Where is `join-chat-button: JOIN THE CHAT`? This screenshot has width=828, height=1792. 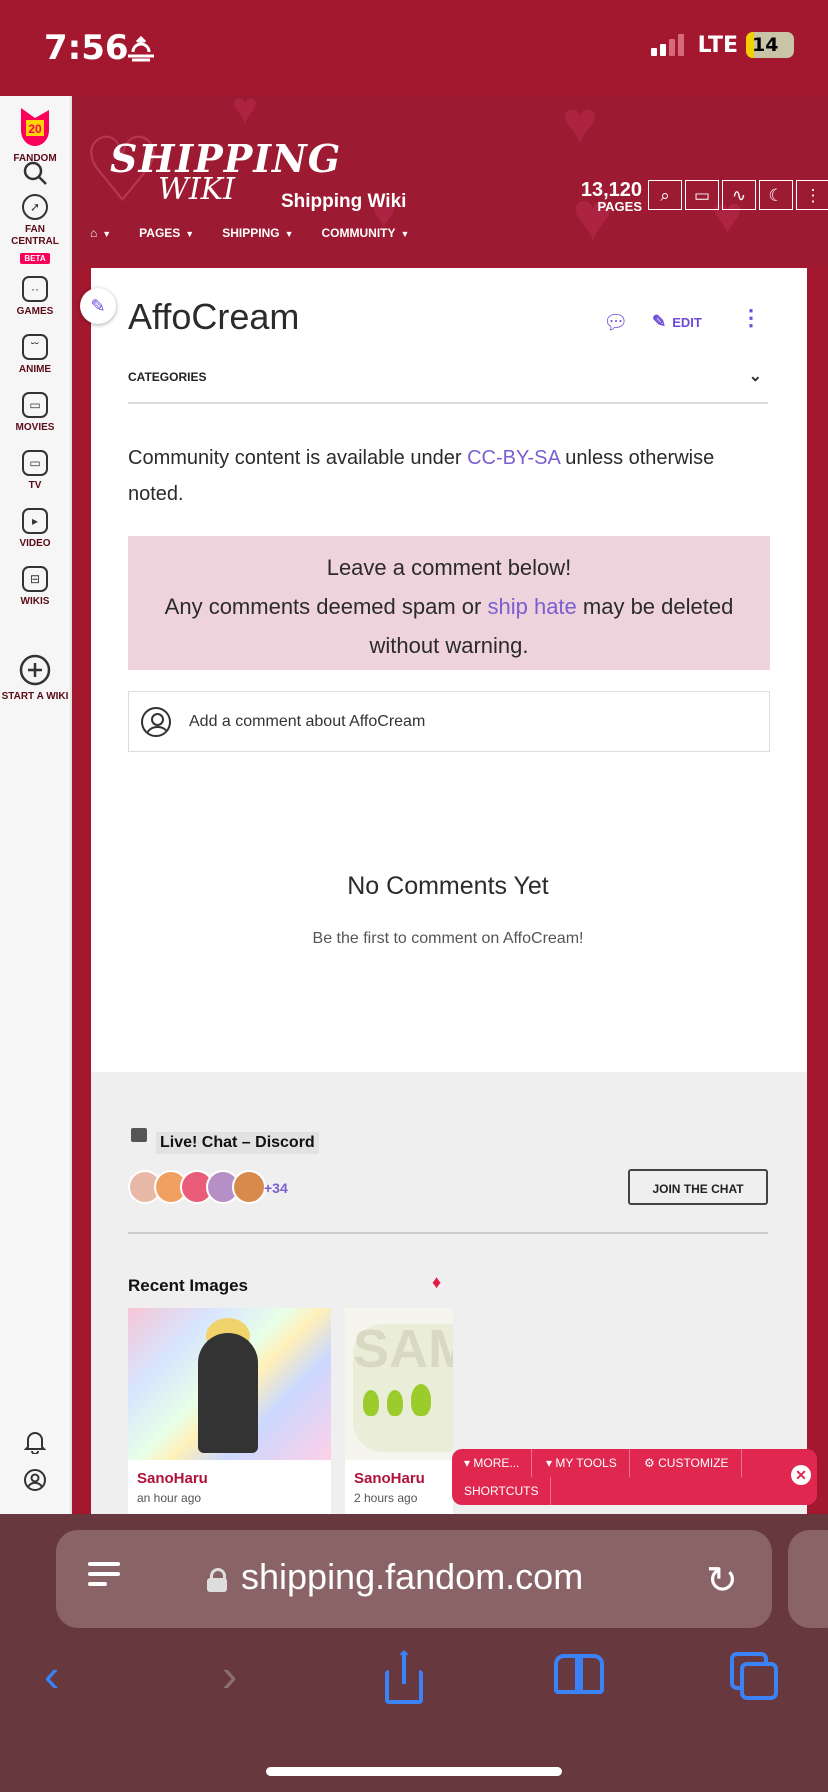
join-chat-button: JOIN THE CHAT is located at coordinates (698, 1187).